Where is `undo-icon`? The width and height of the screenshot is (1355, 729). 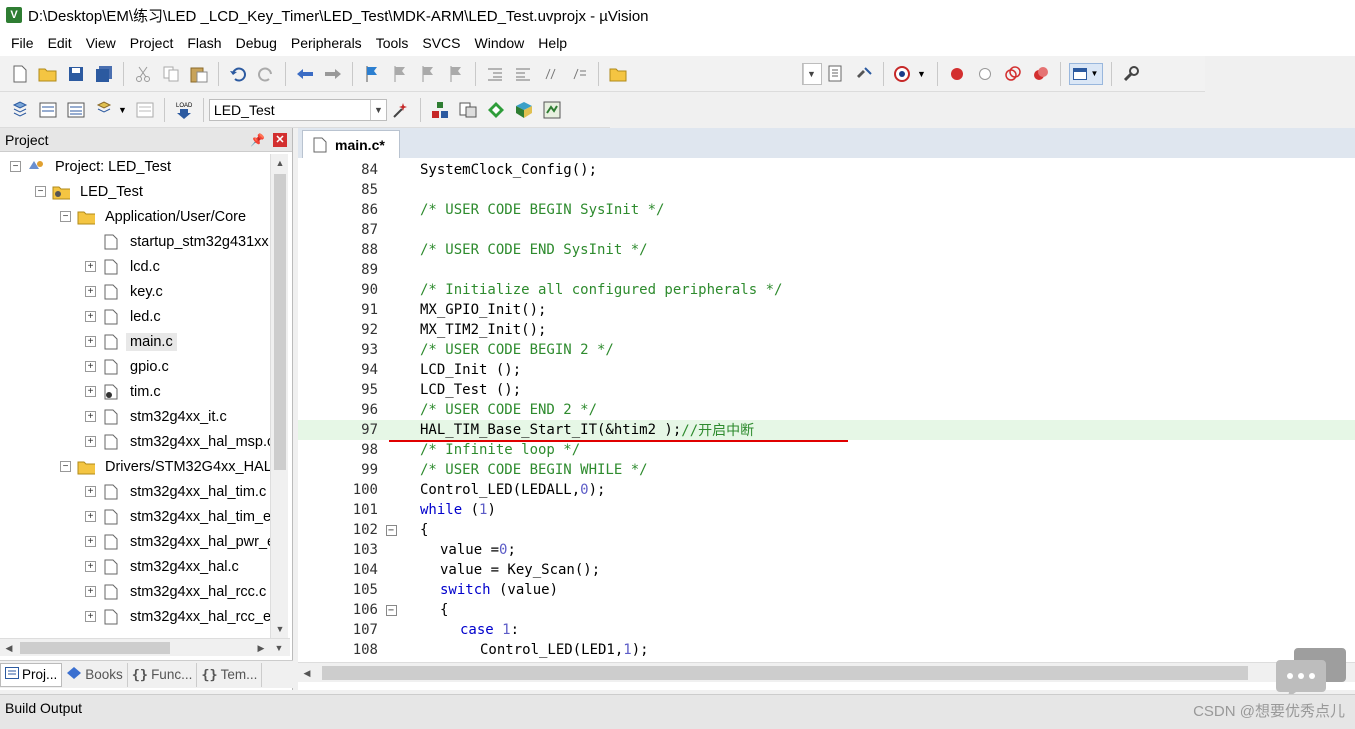
undo-icon is located at coordinates (238, 74).